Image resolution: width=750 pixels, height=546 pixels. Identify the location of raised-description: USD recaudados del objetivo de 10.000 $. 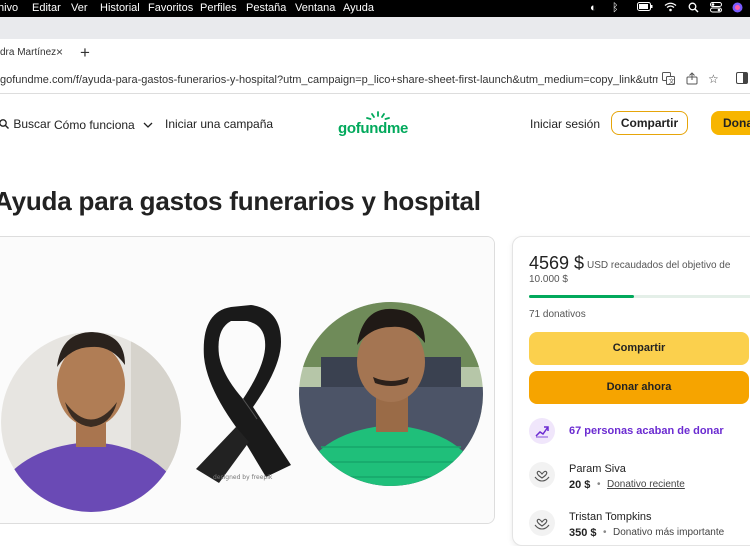
(630, 272).